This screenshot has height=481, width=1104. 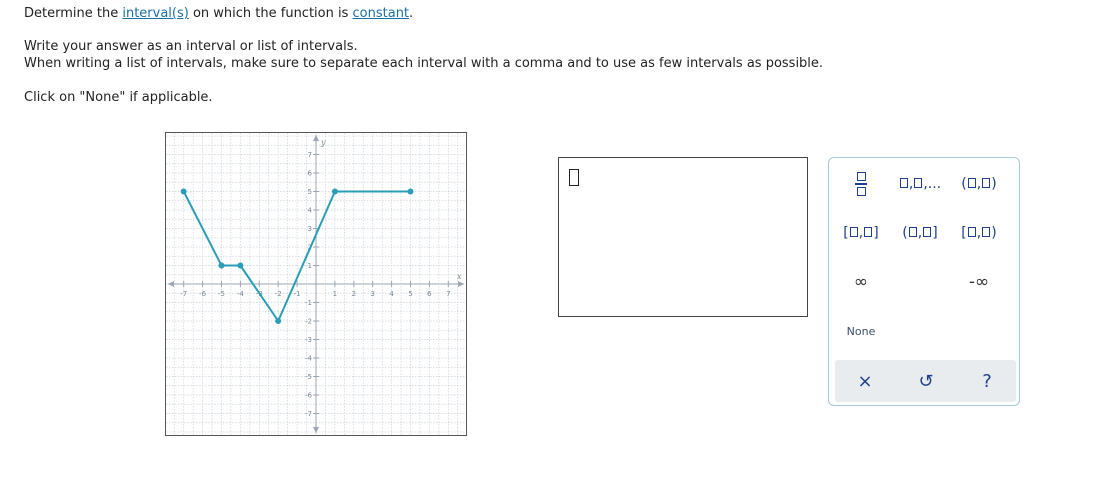 I want to click on open-interval-button: (,), so click(x=979, y=184).